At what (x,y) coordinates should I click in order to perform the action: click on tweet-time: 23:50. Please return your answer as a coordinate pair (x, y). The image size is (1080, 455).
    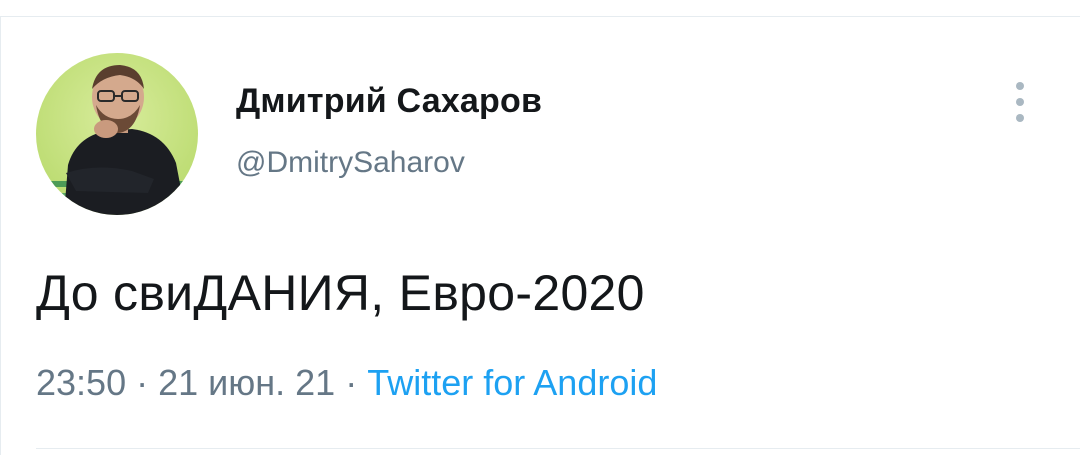
    Looking at the image, I should click on (81, 382).